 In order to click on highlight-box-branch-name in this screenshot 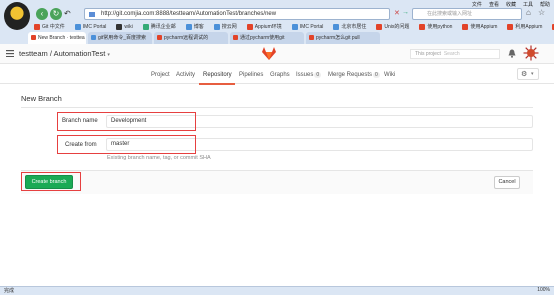, I will do `click(126, 121)`.